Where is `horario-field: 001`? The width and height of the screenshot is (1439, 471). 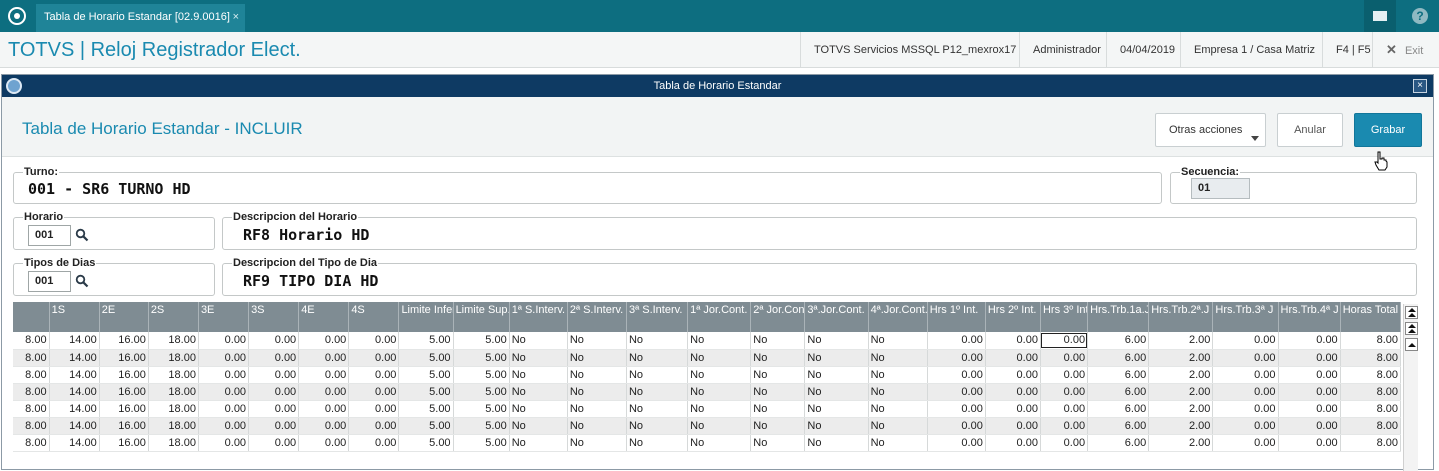 horario-field: 001 is located at coordinates (49, 235).